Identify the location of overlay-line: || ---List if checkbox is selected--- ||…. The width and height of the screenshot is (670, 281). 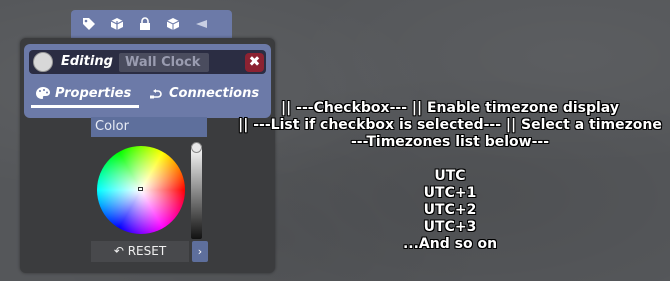
(450, 125).